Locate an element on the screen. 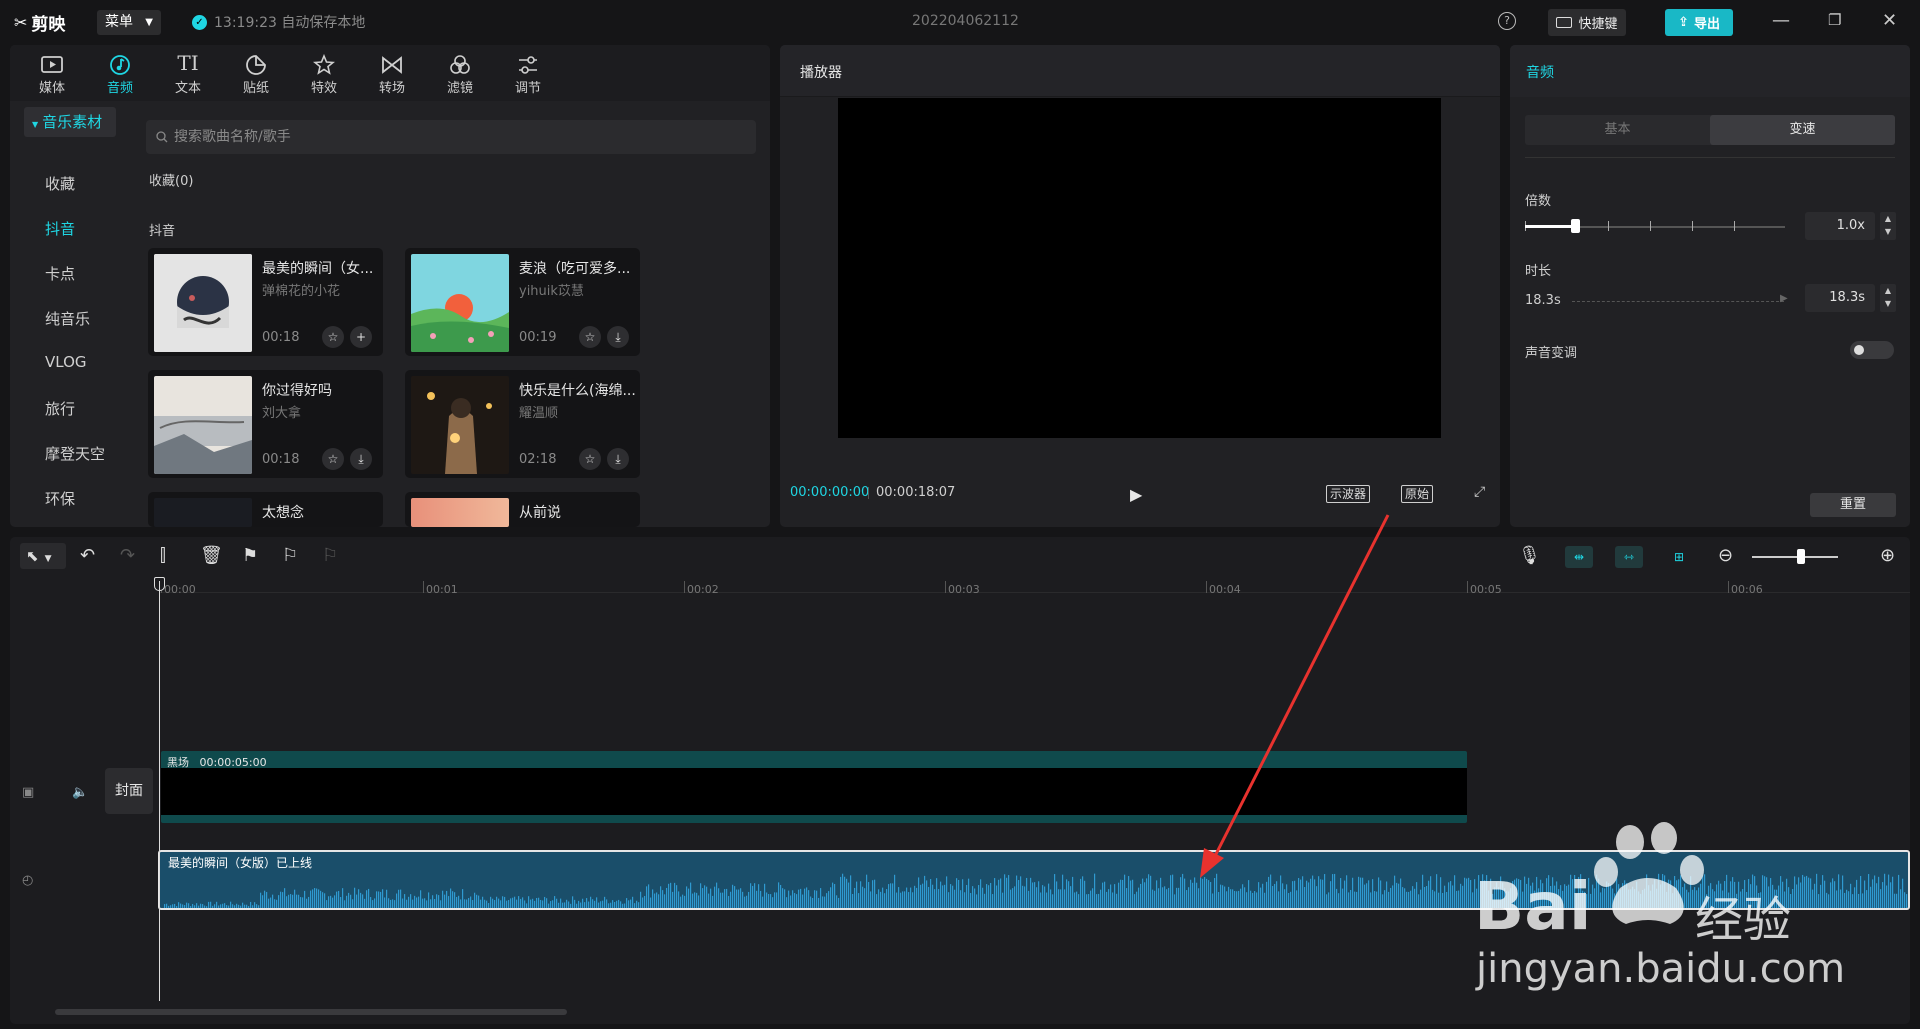 This screenshot has width=1920, height=1029. duration-stepper-icon: ▲ ▼ is located at coordinates (1888, 298).